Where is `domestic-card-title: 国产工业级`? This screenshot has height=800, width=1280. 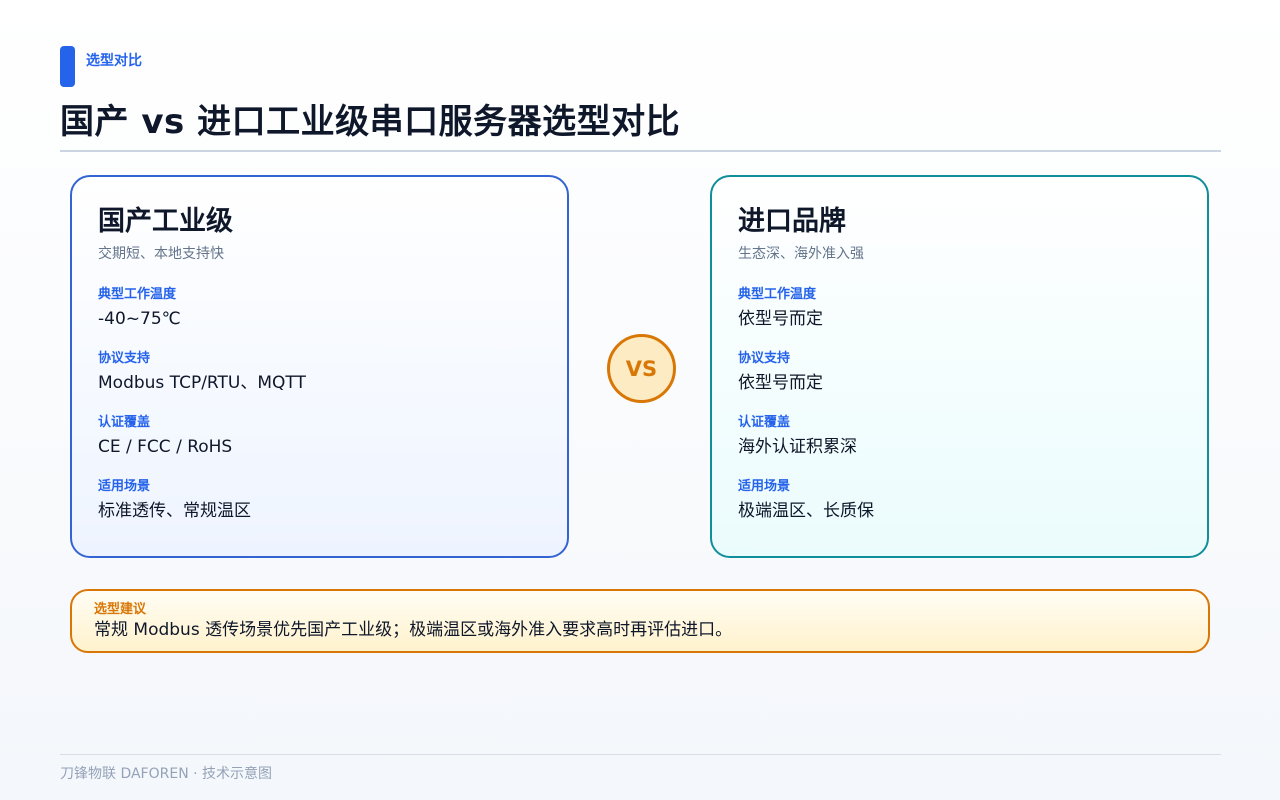
domestic-card-title: 国产工业级 is located at coordinates (165, 221).